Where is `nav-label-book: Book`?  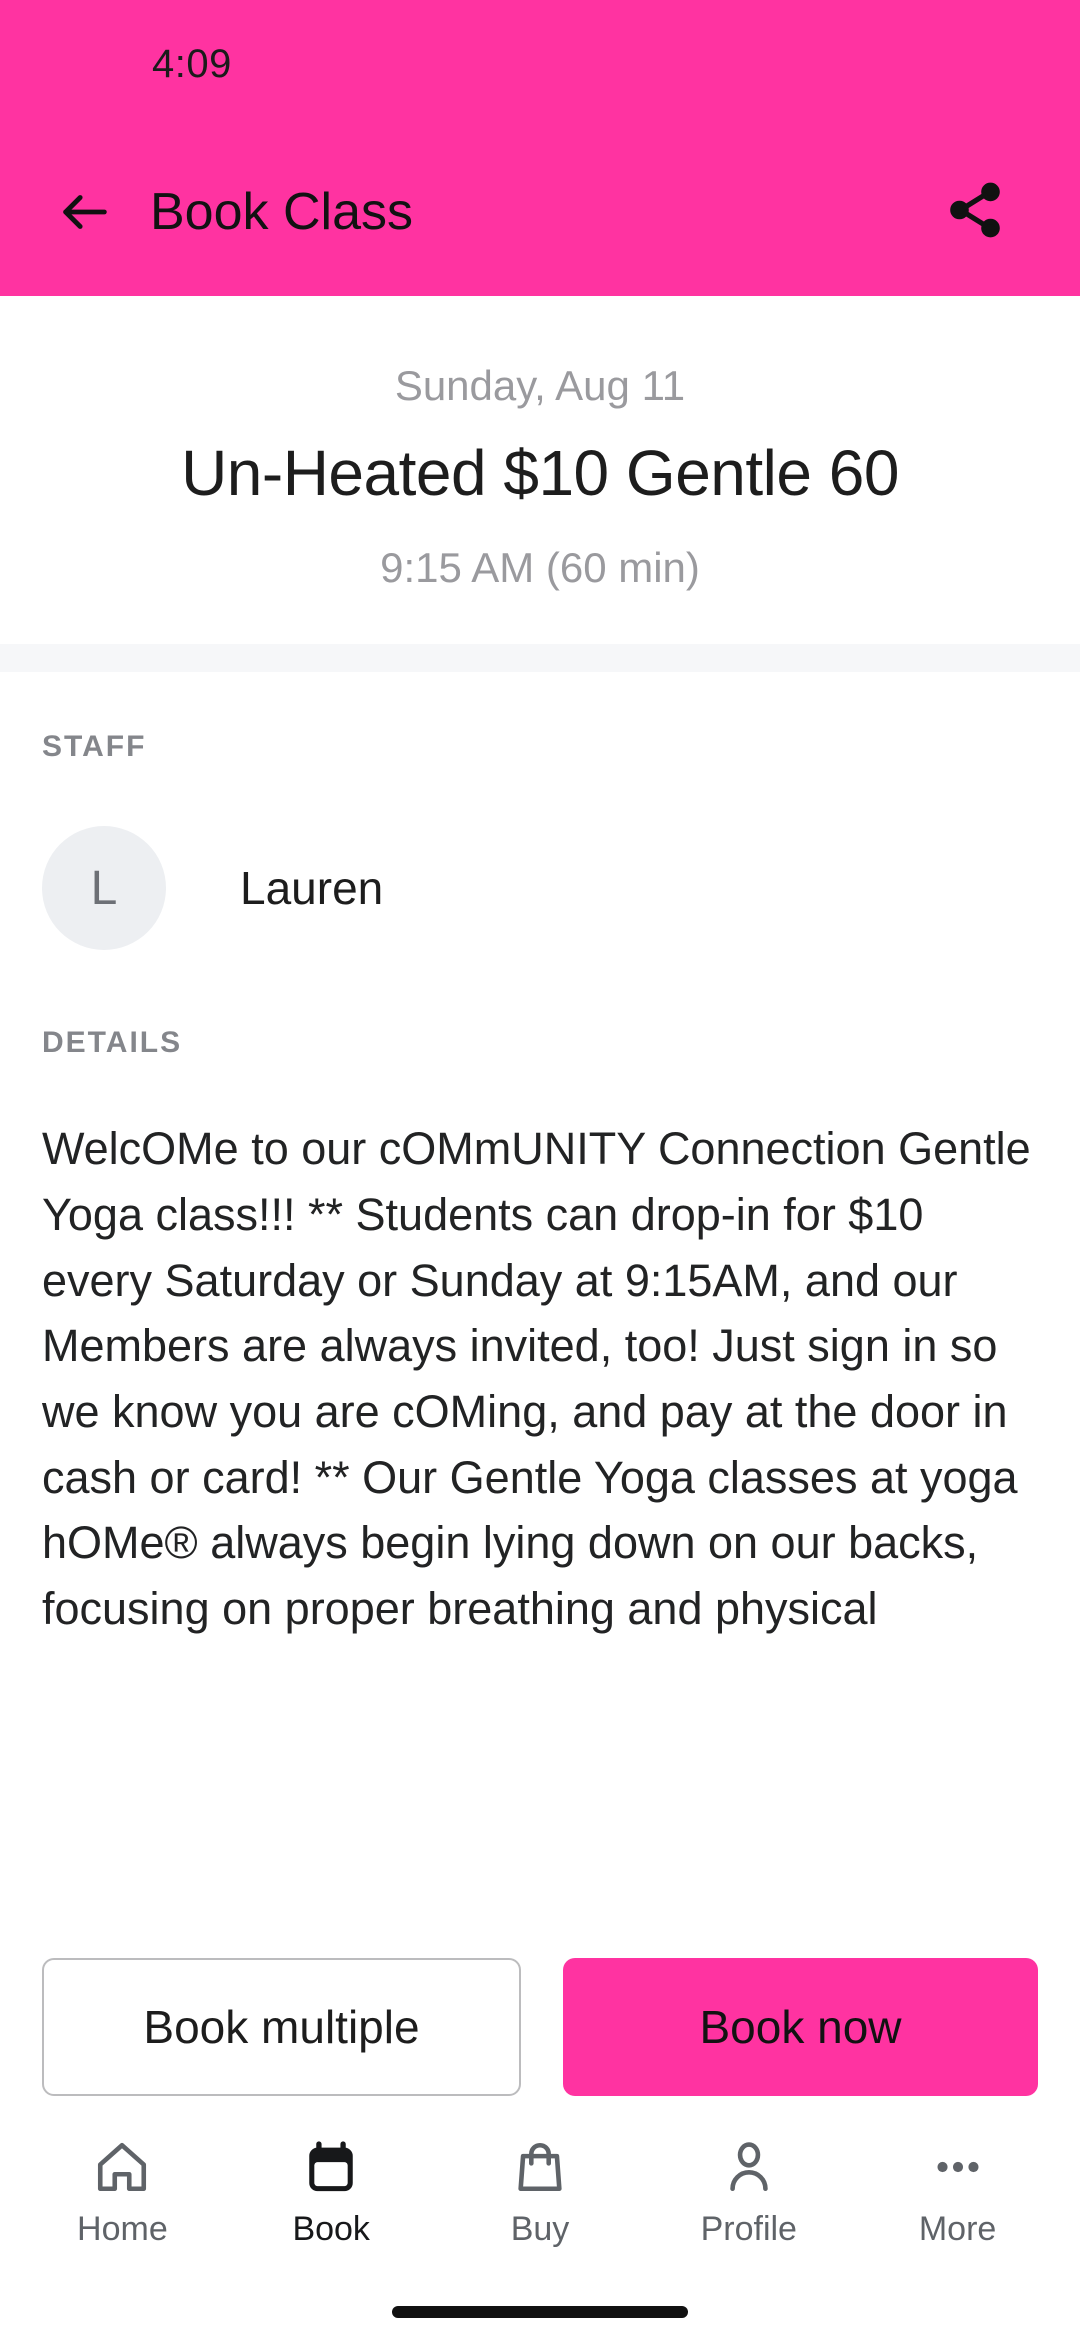
nav-label-book: Book is located at coordinates (331, 2229).